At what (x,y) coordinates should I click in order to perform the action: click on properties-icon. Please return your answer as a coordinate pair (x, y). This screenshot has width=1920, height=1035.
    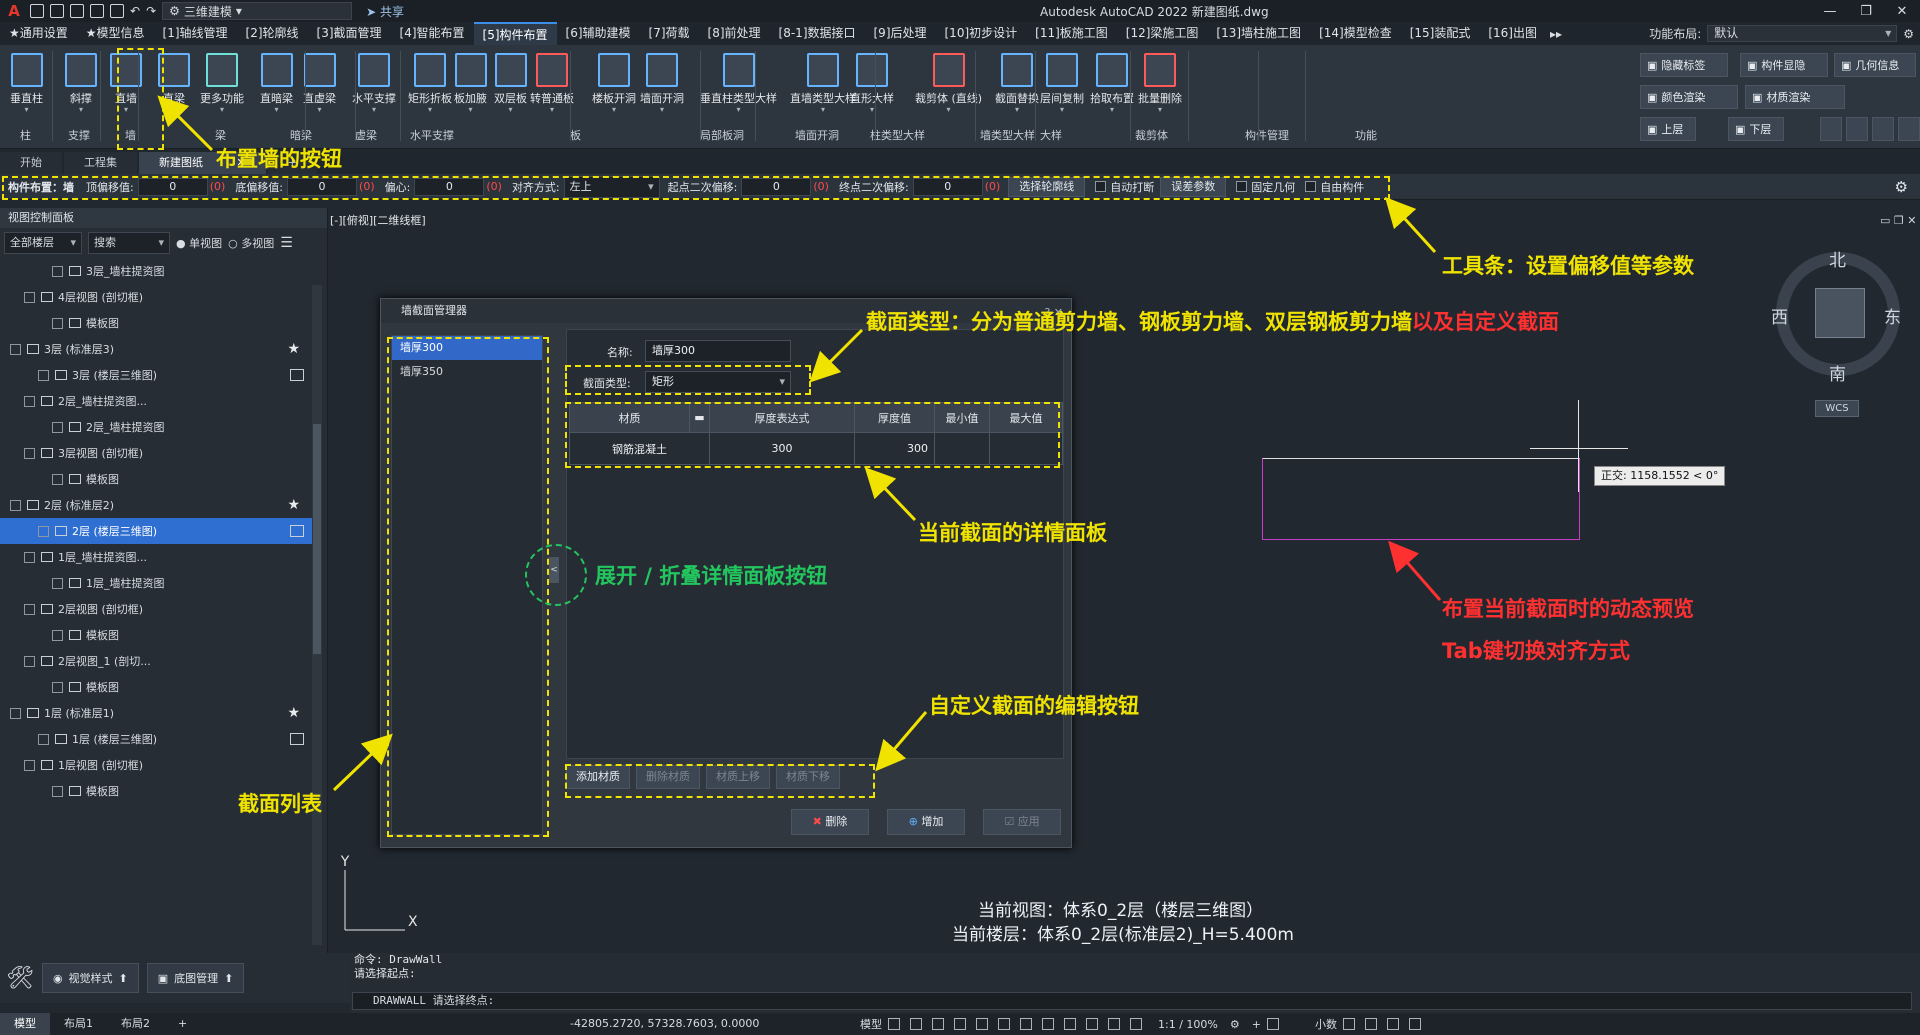
    Looking at the image, I should click on (1348, 1024).